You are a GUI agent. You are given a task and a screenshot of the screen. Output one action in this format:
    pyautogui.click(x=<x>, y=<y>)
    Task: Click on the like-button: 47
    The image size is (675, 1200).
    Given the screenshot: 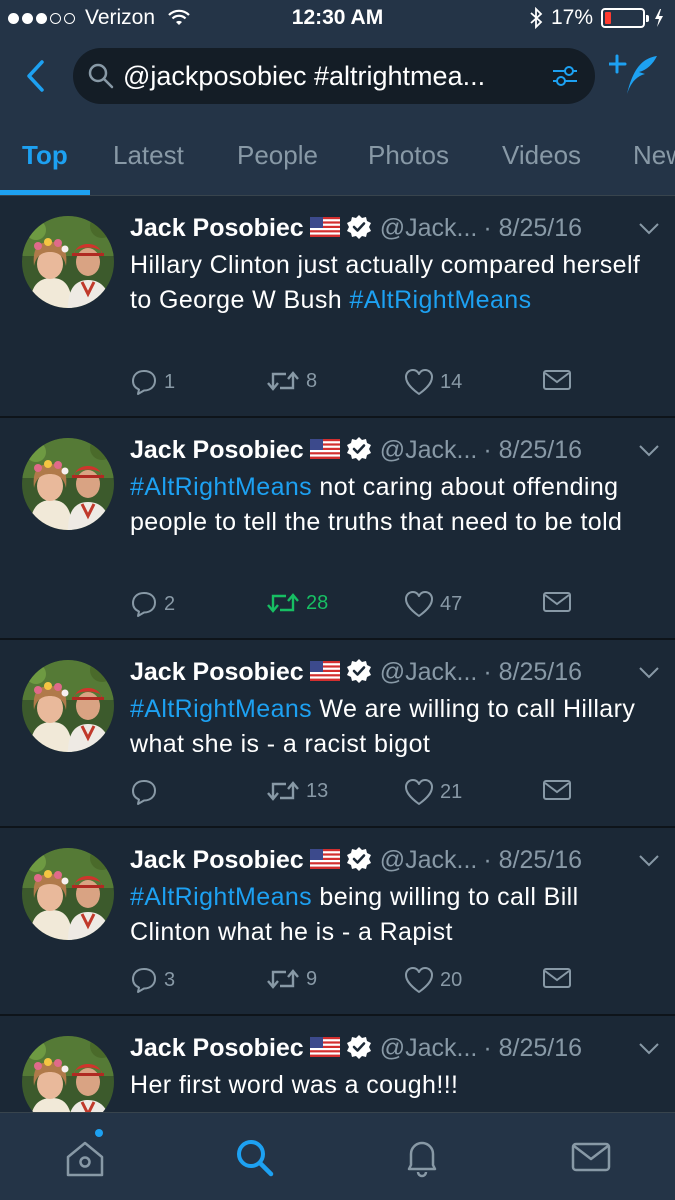 What is the action you would take?
    pyautogui.click(x=433, y=604)
    